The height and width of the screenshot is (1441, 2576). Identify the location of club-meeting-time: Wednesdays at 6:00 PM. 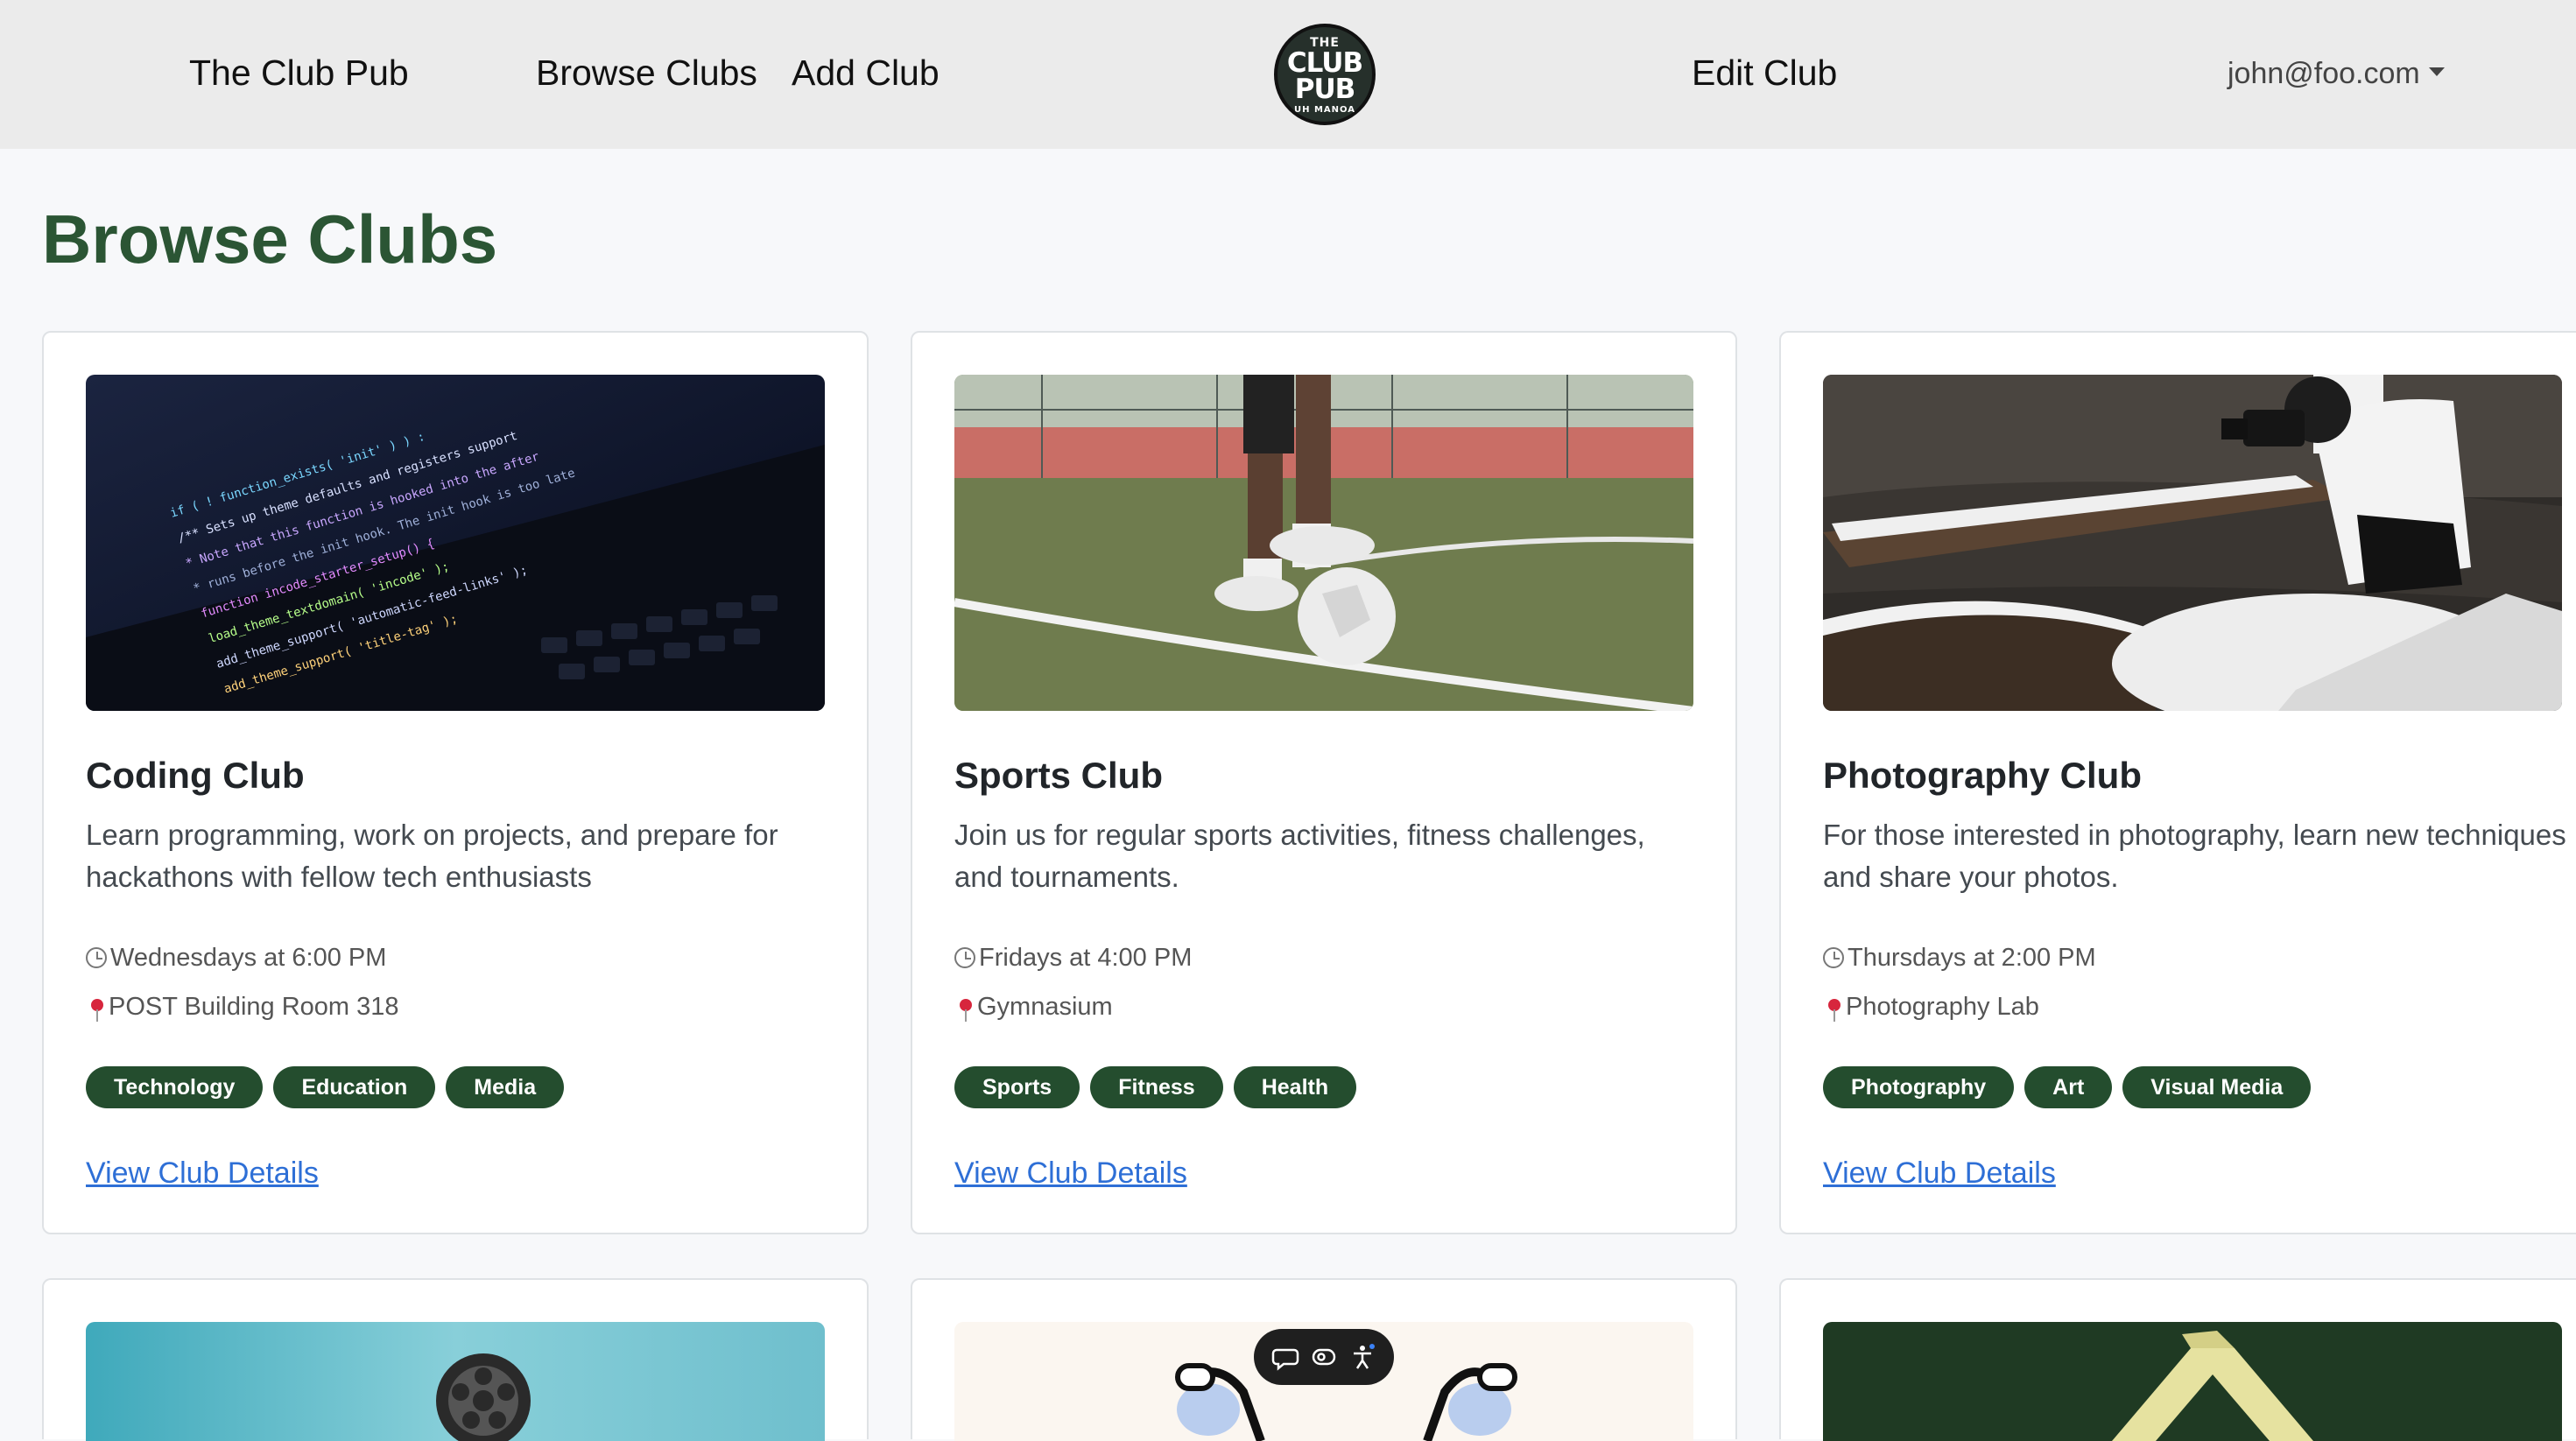
(236, 958).